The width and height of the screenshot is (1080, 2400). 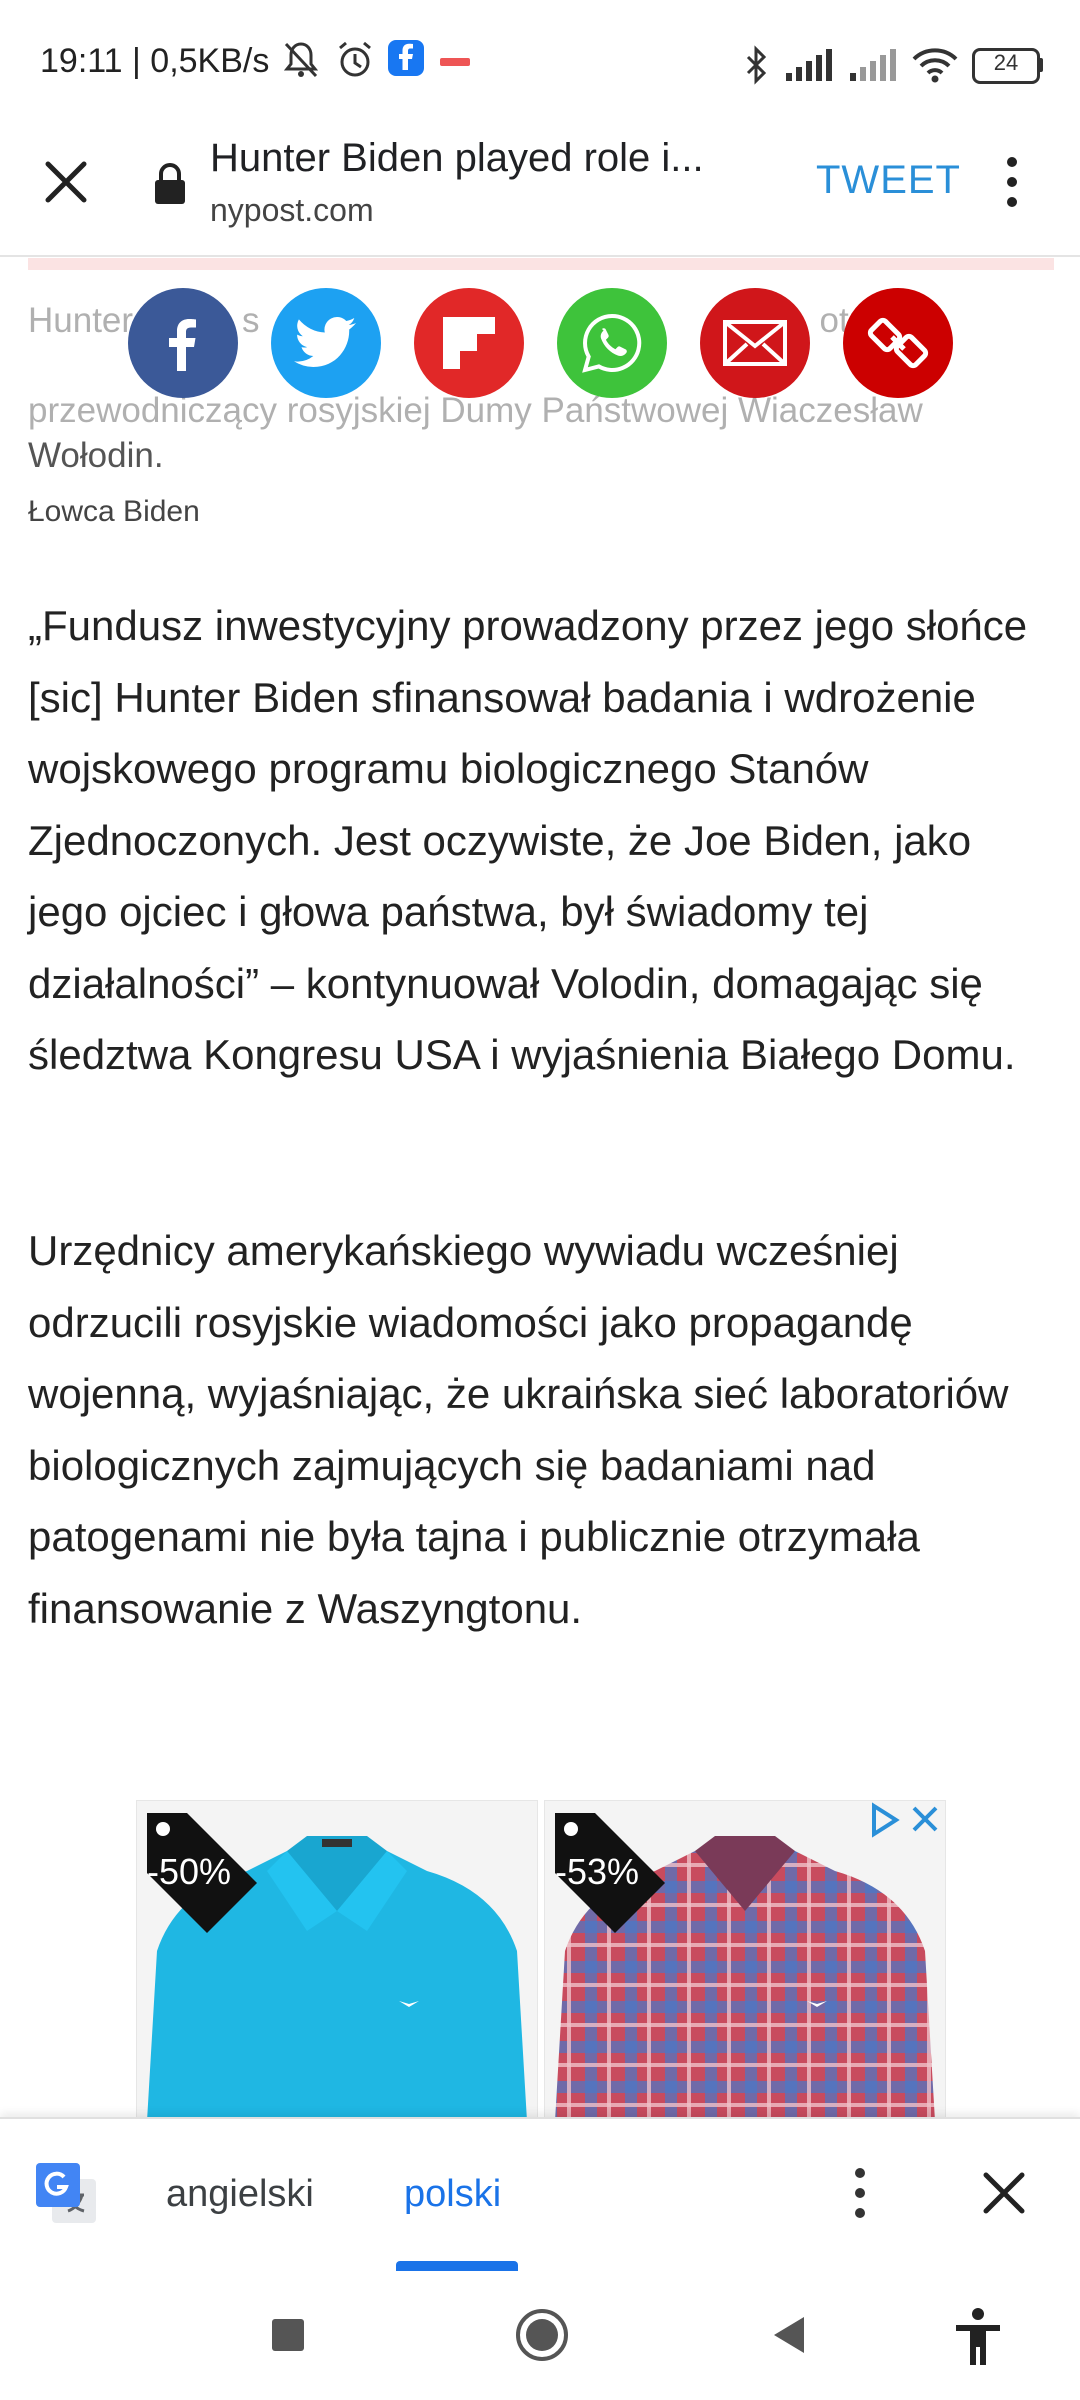 I want to click on page-domain: nypost.com, so click(x=292, y=210).